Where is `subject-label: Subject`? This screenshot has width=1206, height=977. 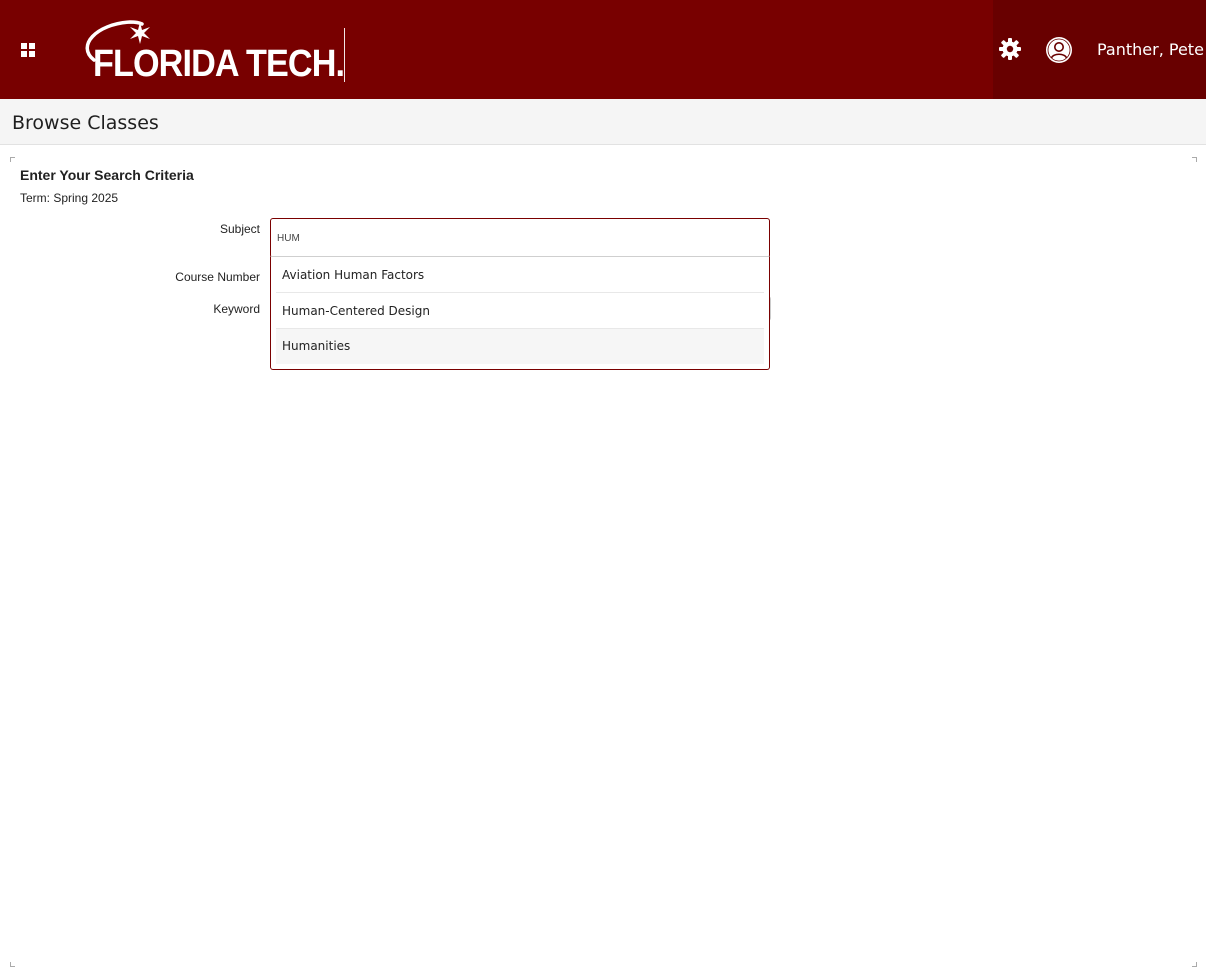 subject-label: Subject is located at coordinates (239, 229).